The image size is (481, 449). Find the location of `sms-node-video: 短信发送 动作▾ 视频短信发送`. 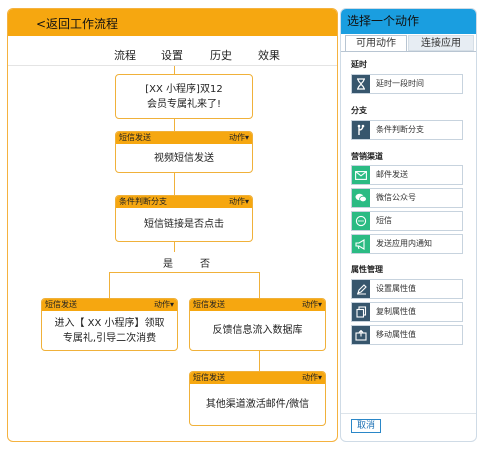

sms-node-video: 短信发送 动作▾ 视频短信发送 is located at coordinates (184, 152).